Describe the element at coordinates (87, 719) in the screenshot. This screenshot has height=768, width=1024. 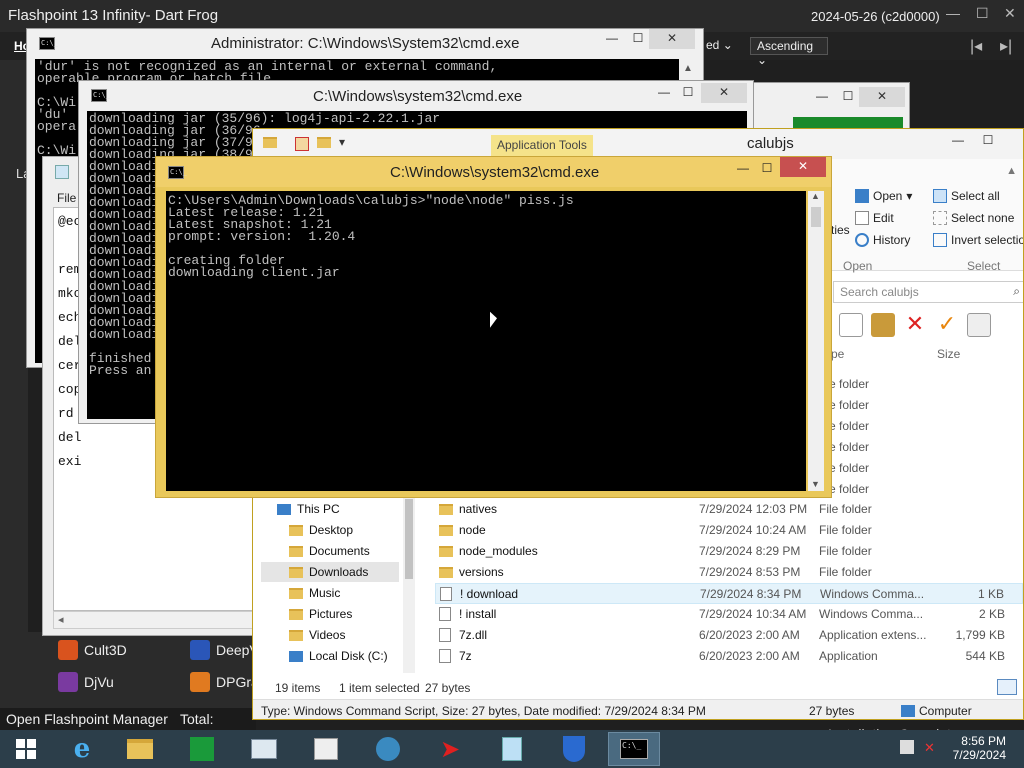
I see `open-manager-button: Open Flashpoint Manager` at that location.